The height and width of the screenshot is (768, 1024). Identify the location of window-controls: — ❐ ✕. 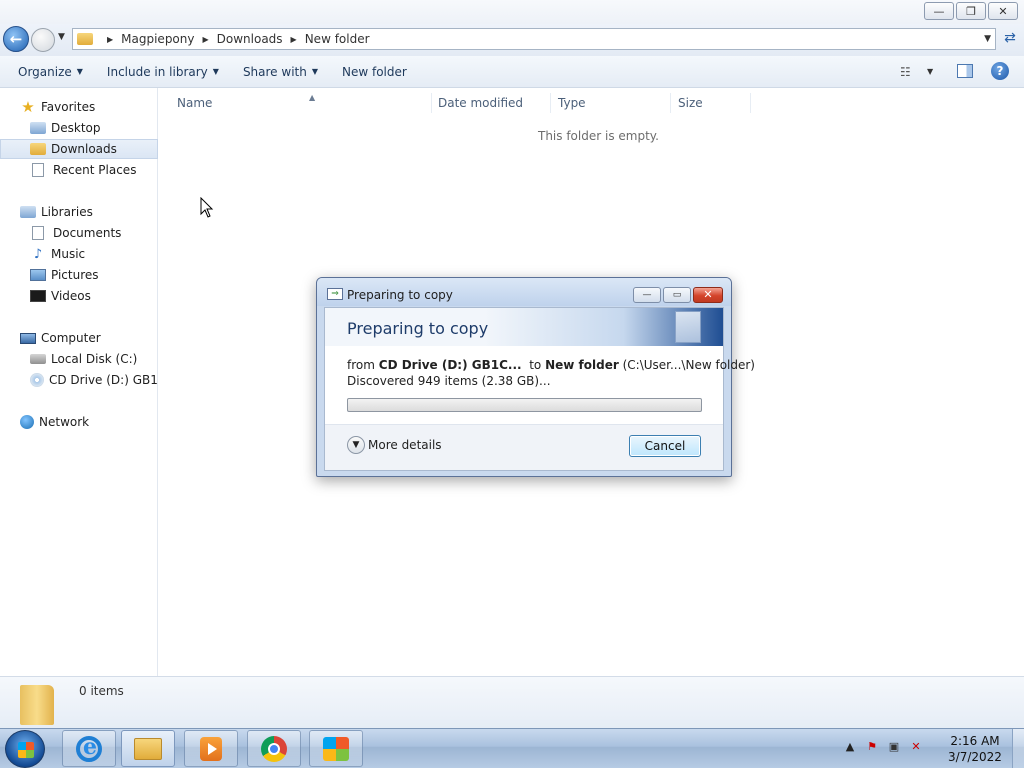
(971, 11).